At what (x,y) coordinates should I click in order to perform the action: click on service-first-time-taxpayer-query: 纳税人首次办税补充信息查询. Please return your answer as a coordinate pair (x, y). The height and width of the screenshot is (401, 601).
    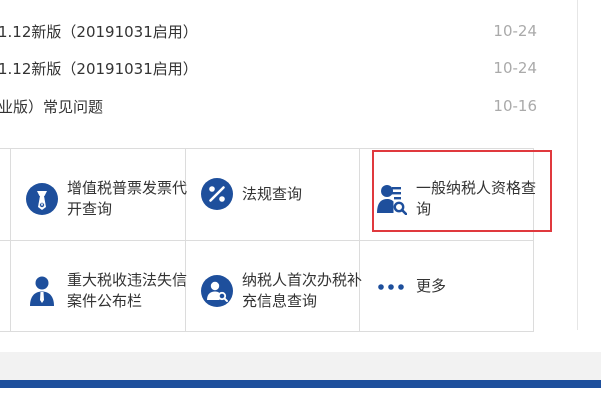
    Looking at the image, I should click on (286, 291).